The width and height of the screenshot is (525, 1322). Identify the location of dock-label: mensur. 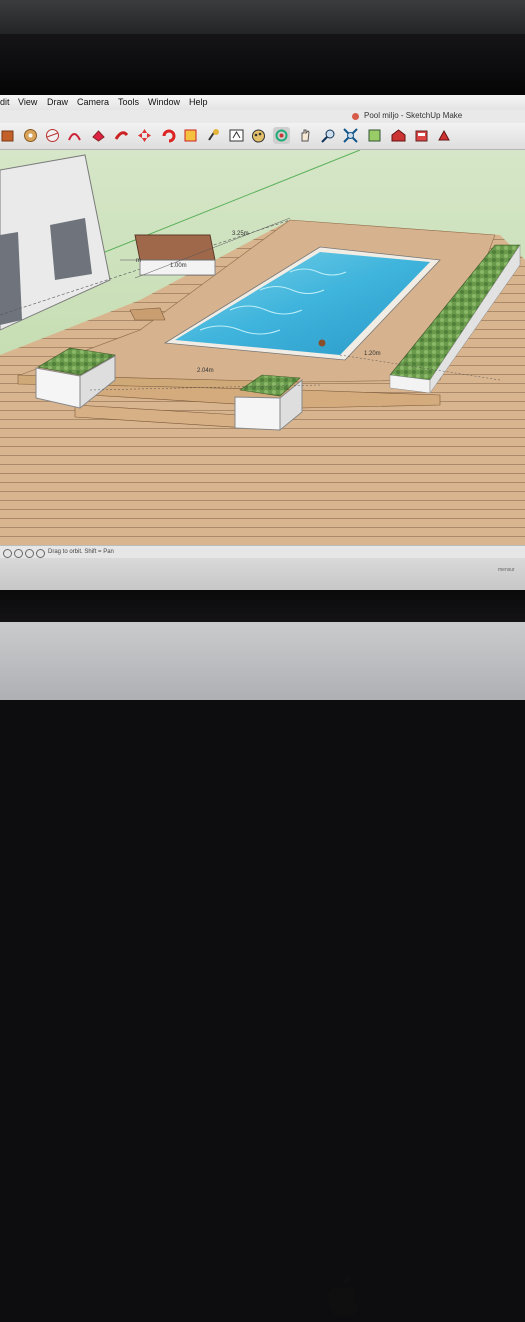
(506, 570).